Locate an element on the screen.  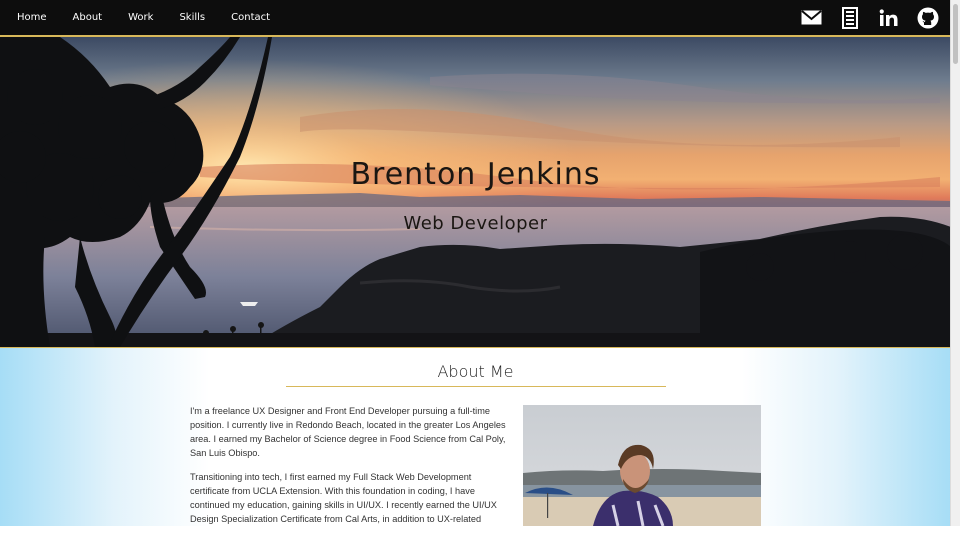
profile-photo is located at coordinates (642, 465).